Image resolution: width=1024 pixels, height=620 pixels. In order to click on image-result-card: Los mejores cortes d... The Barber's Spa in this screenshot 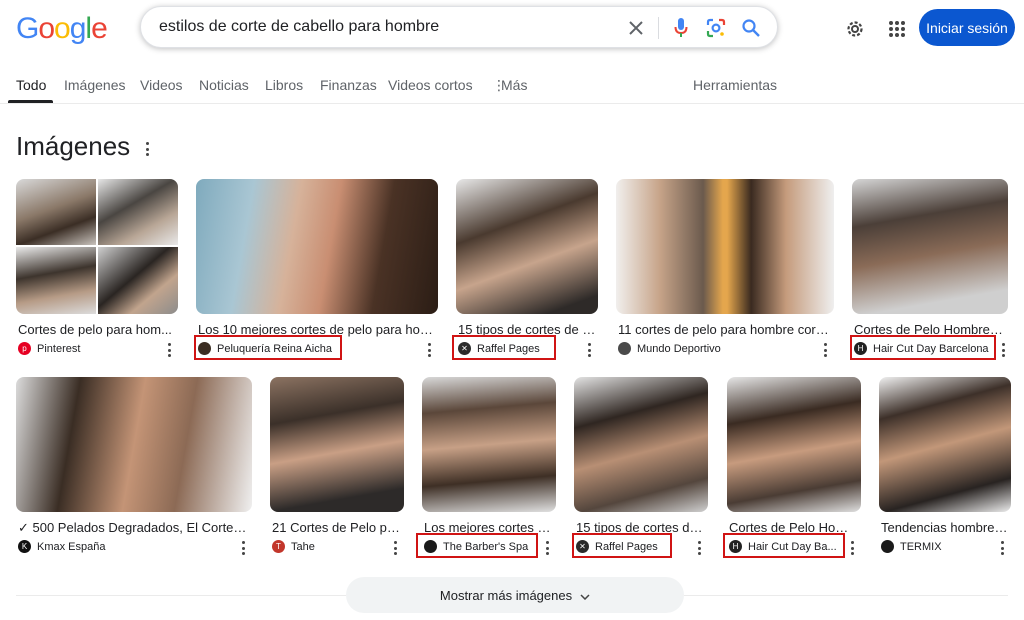, I will do `click(486, 472)`.